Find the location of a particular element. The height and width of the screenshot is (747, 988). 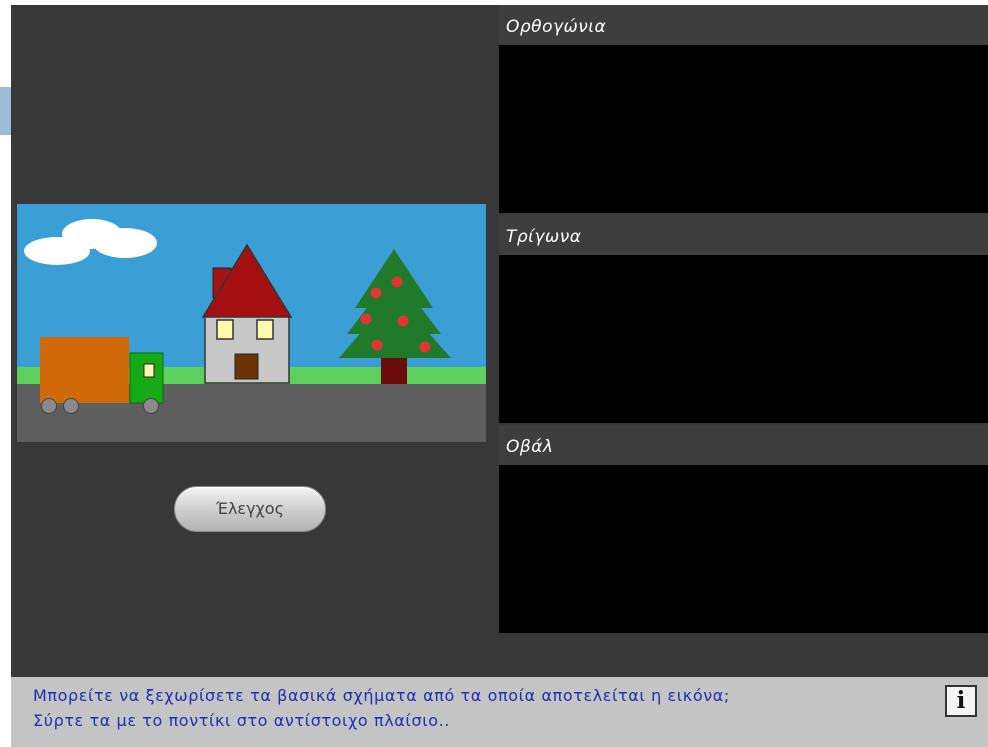

truck-cargo-rect is located at coordinates (84, 370).